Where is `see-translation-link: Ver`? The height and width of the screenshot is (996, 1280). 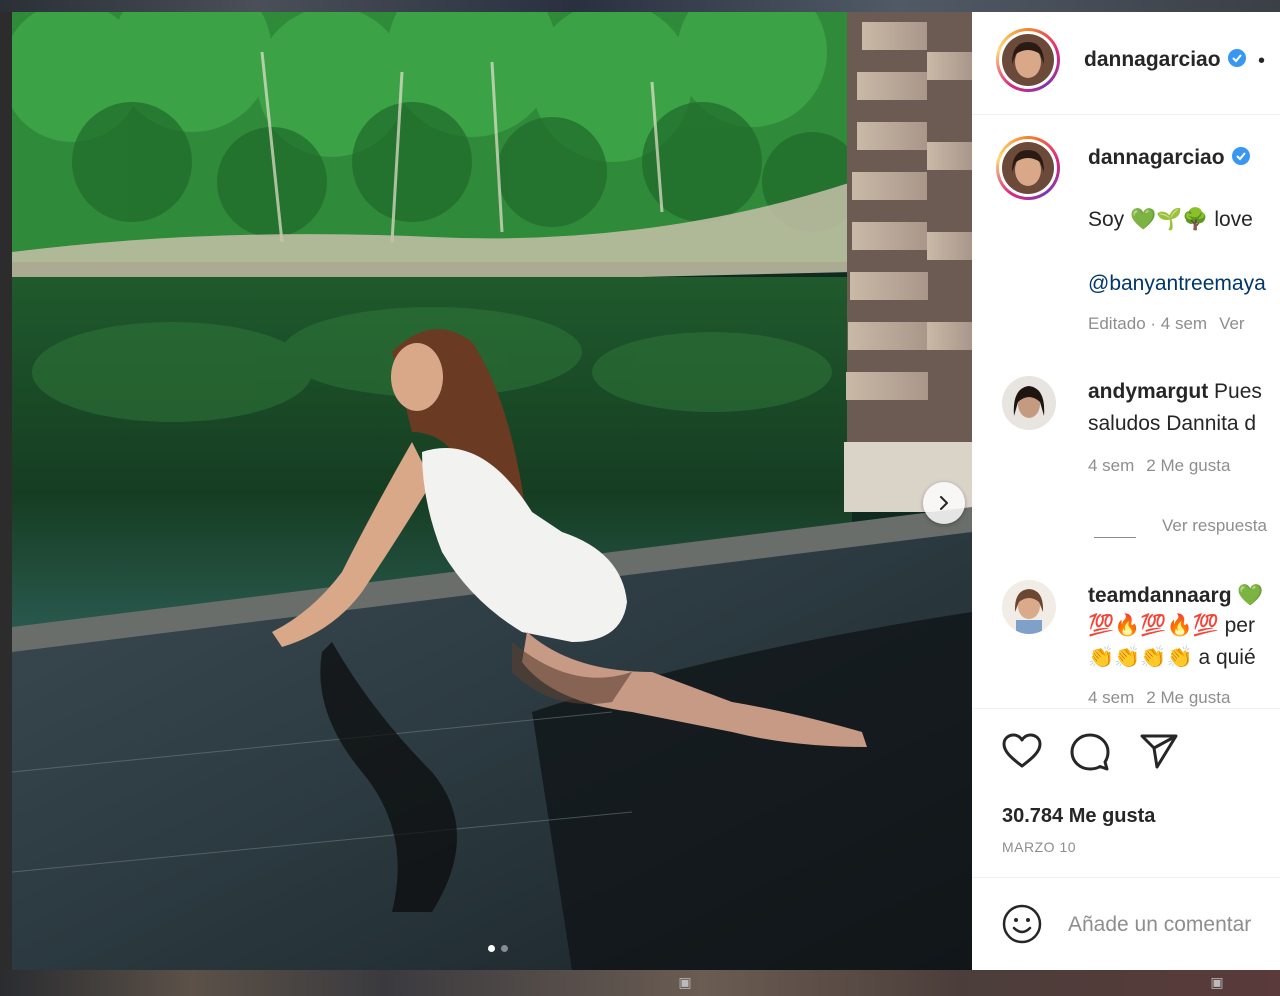
see-translation-link: Ver is located at coordinates (1232, 323).